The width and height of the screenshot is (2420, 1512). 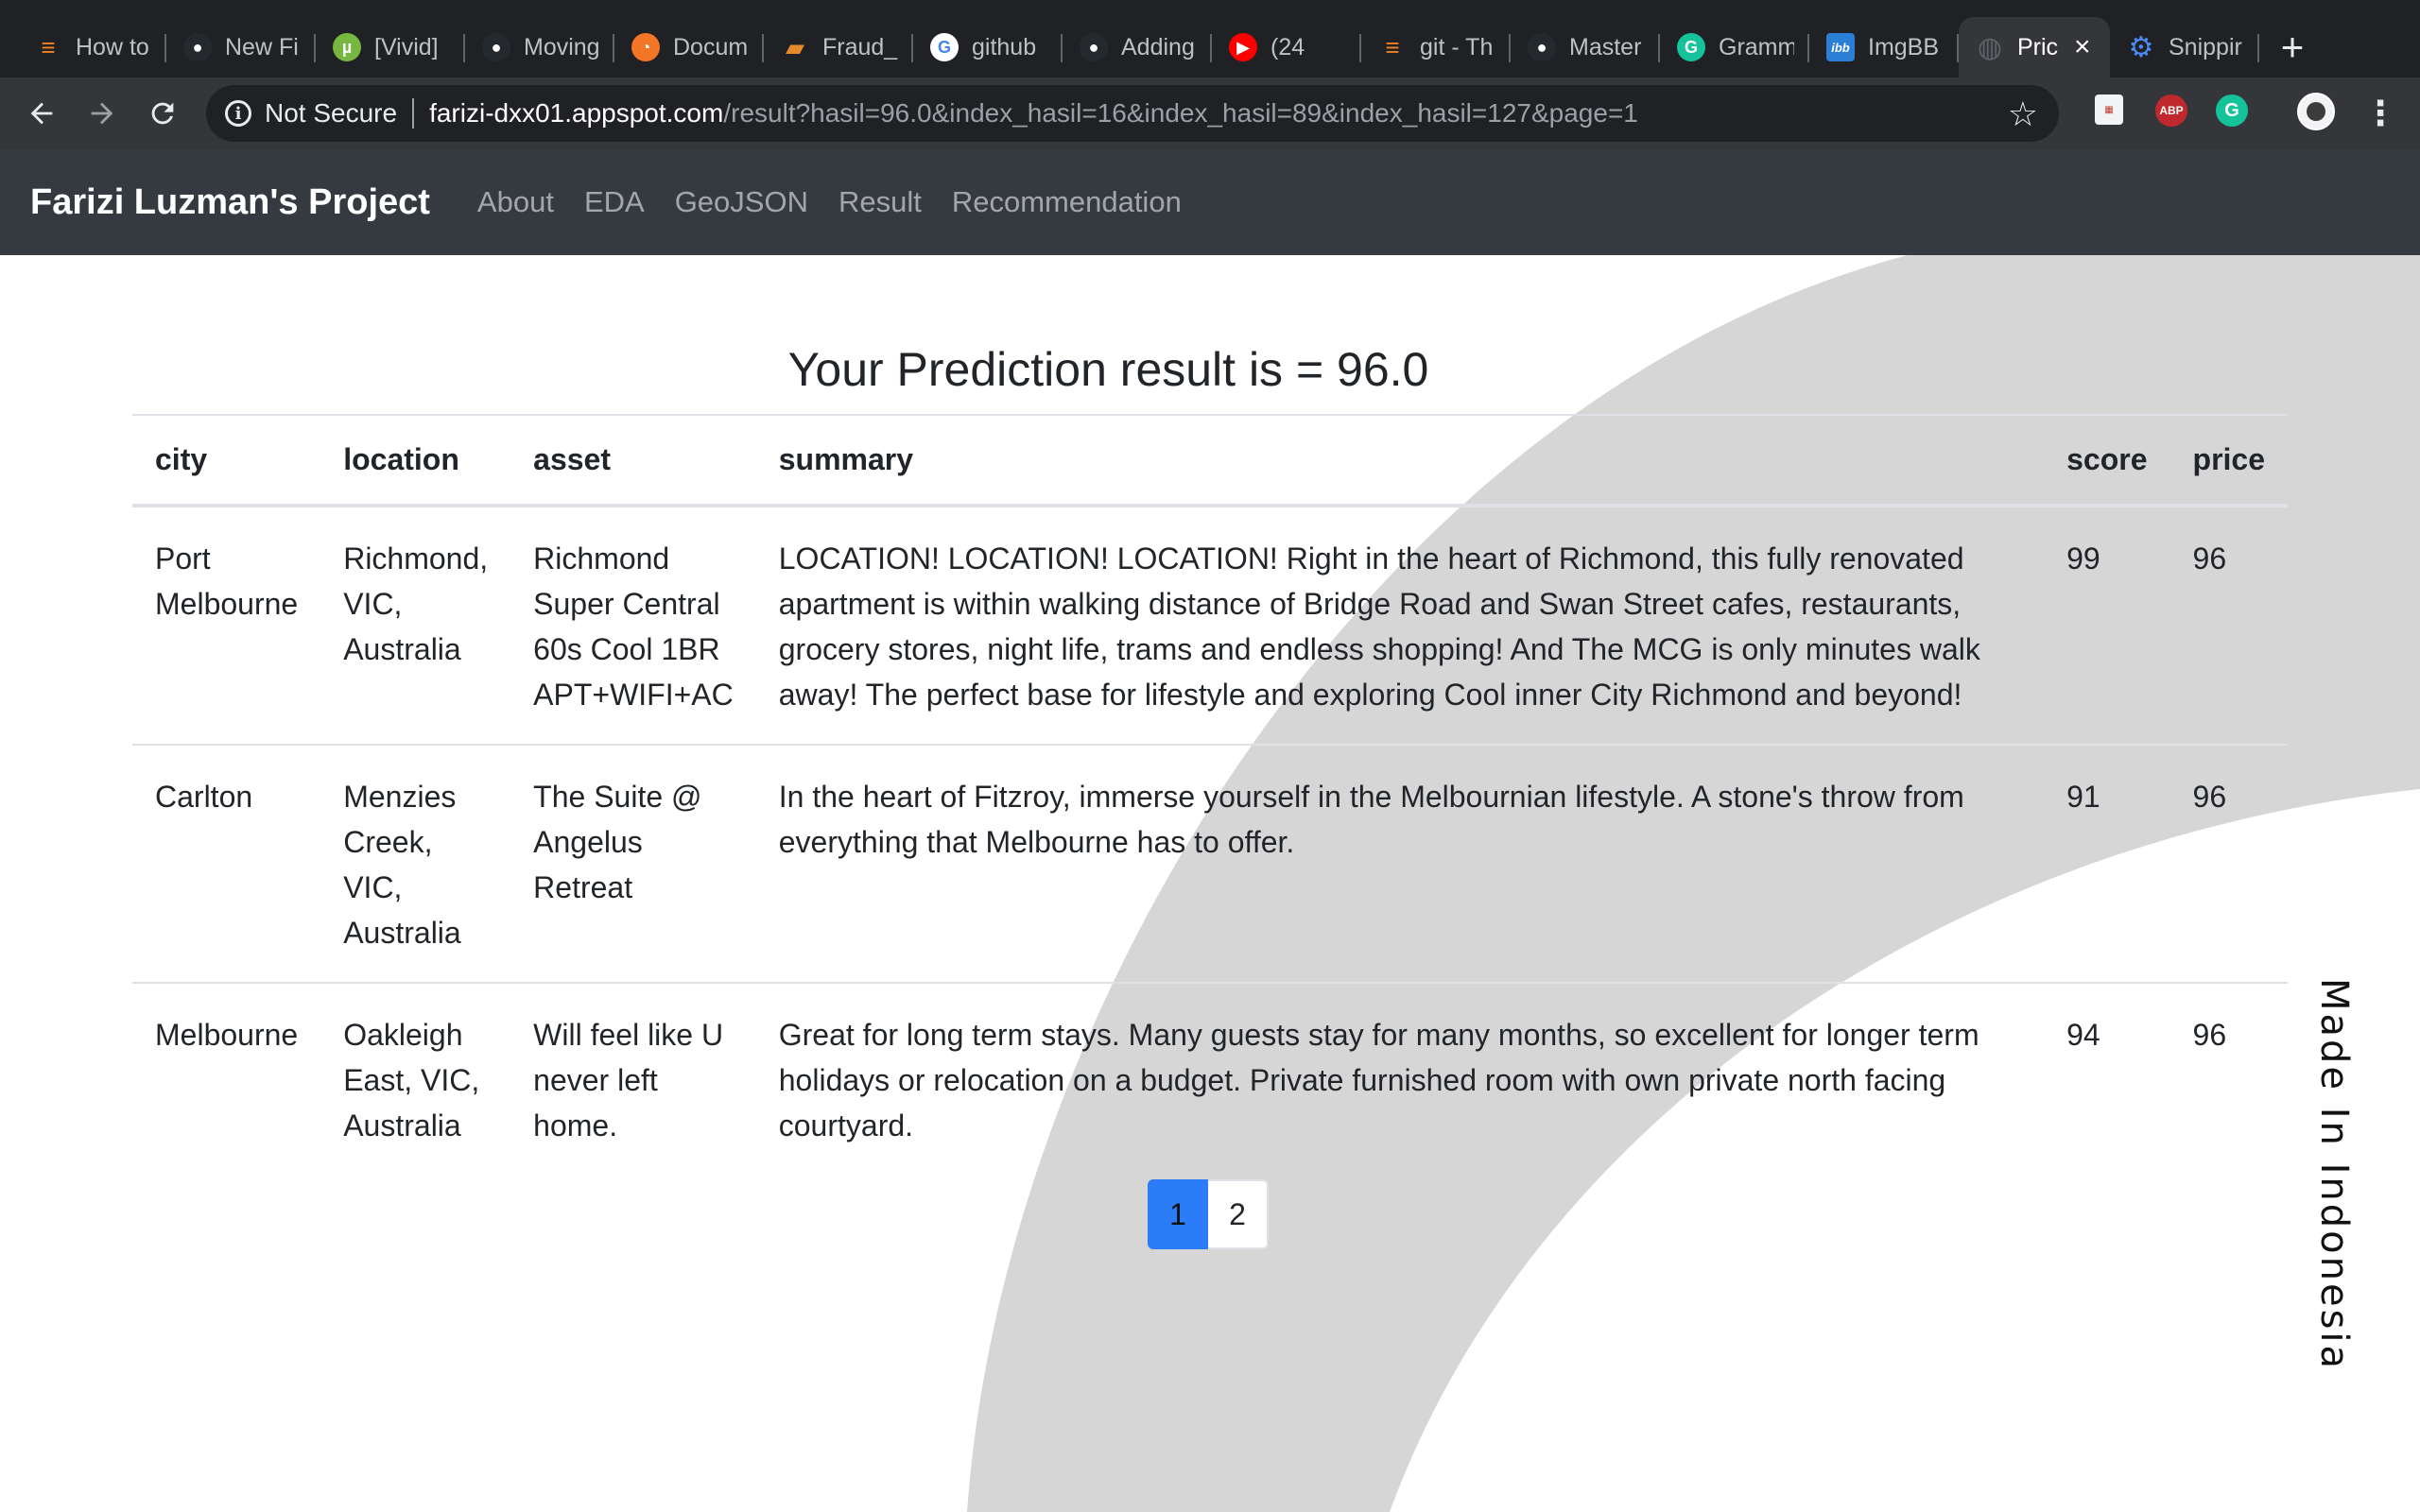 I want to click on tab-title: Master, so click(x=1605, y=46).